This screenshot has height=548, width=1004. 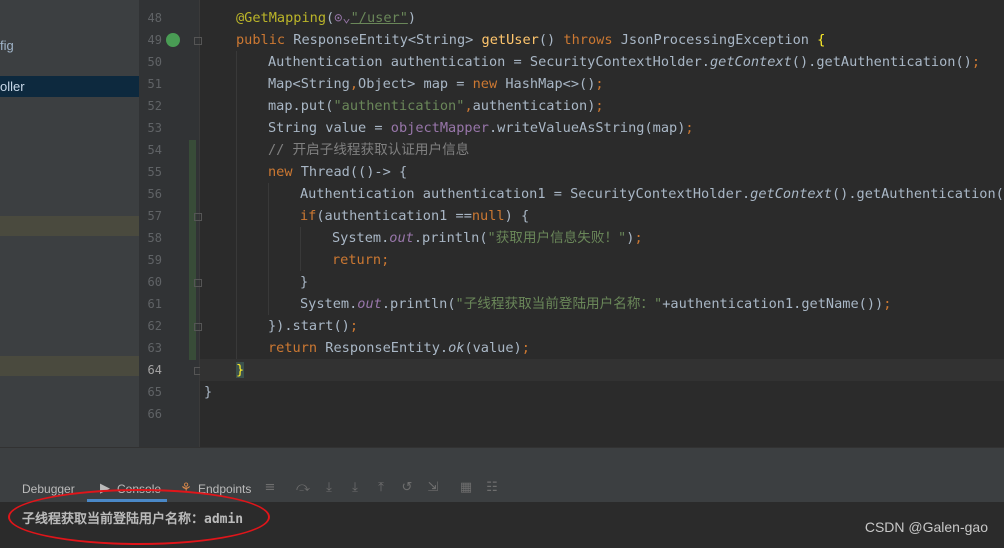 What do you see at coordinates (154, 194) in the screenshot?
I see `line-number: 56` at bounding box center [154, 194].